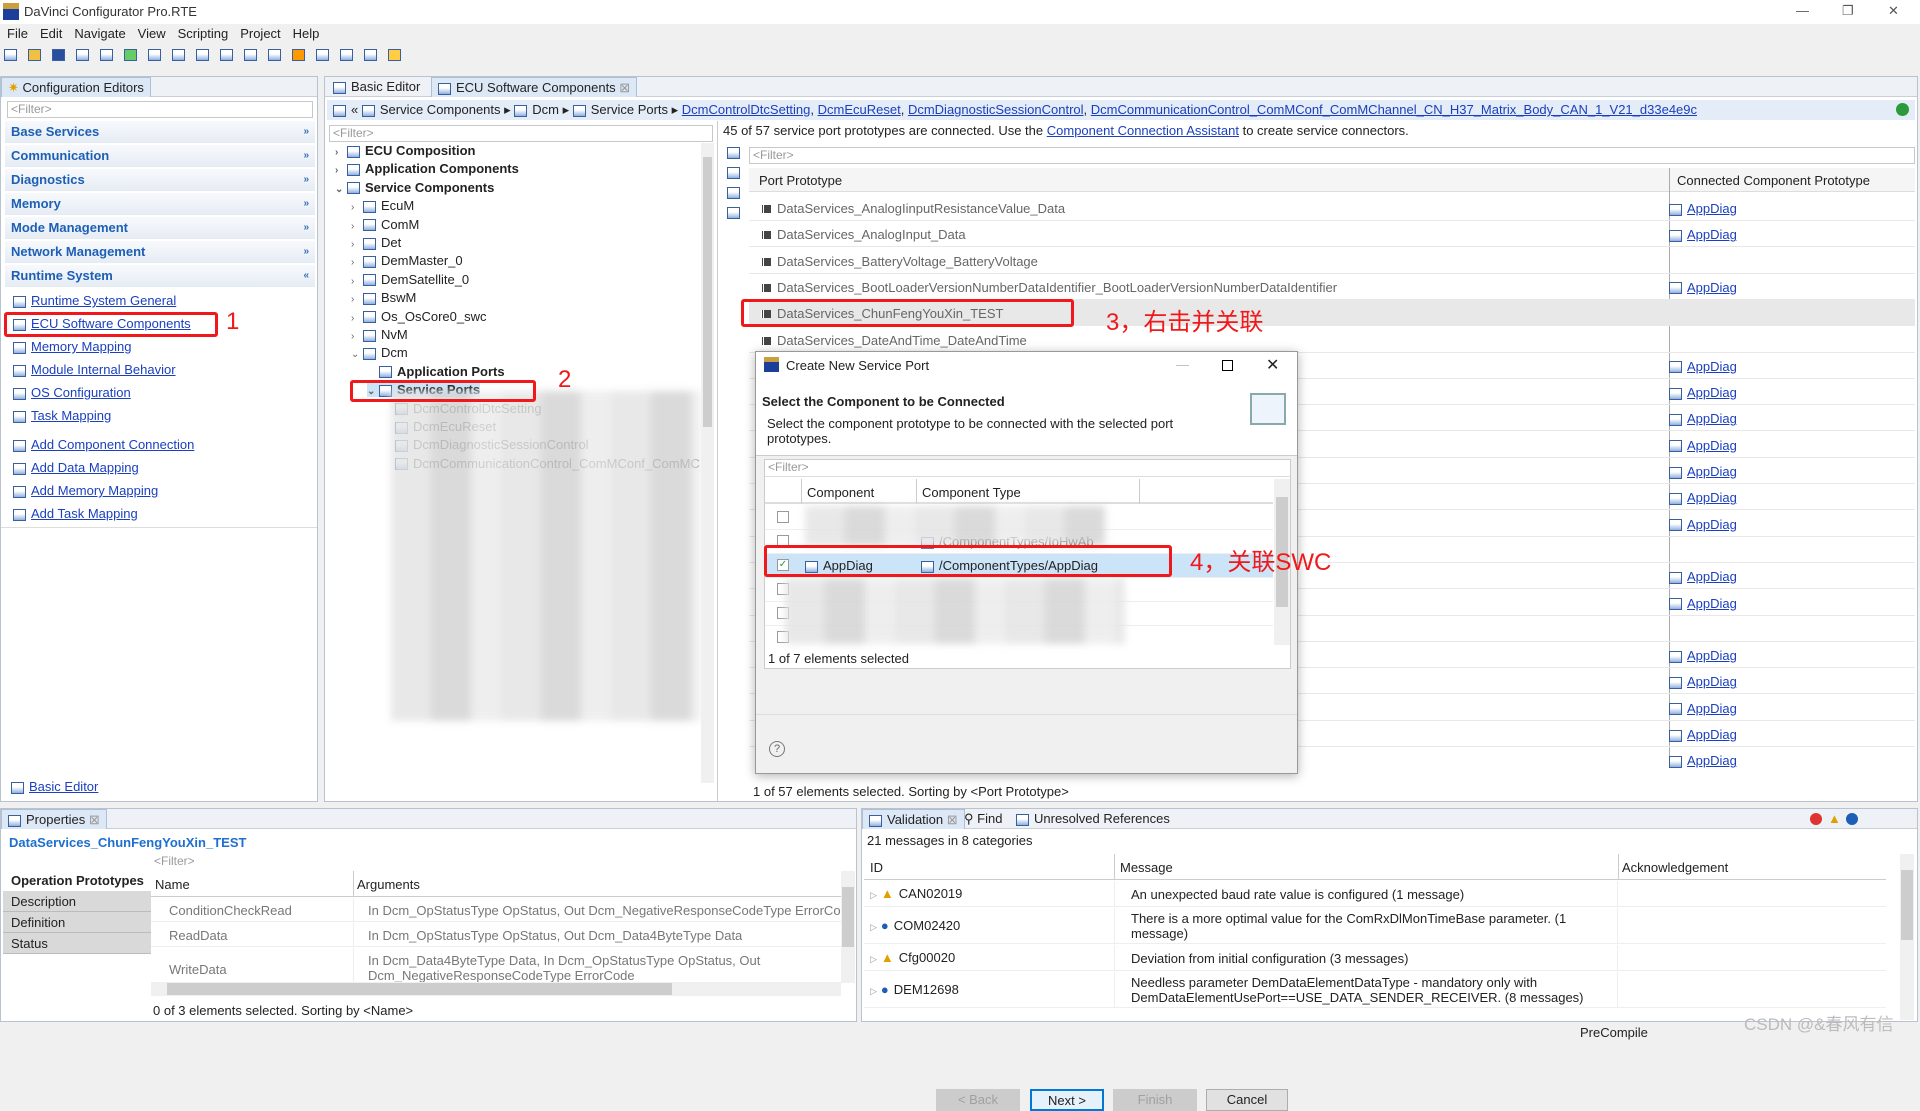 This screenshot has width=1920, height=1111. I want to click on dialog-maximize-button, so click(1227, 365).